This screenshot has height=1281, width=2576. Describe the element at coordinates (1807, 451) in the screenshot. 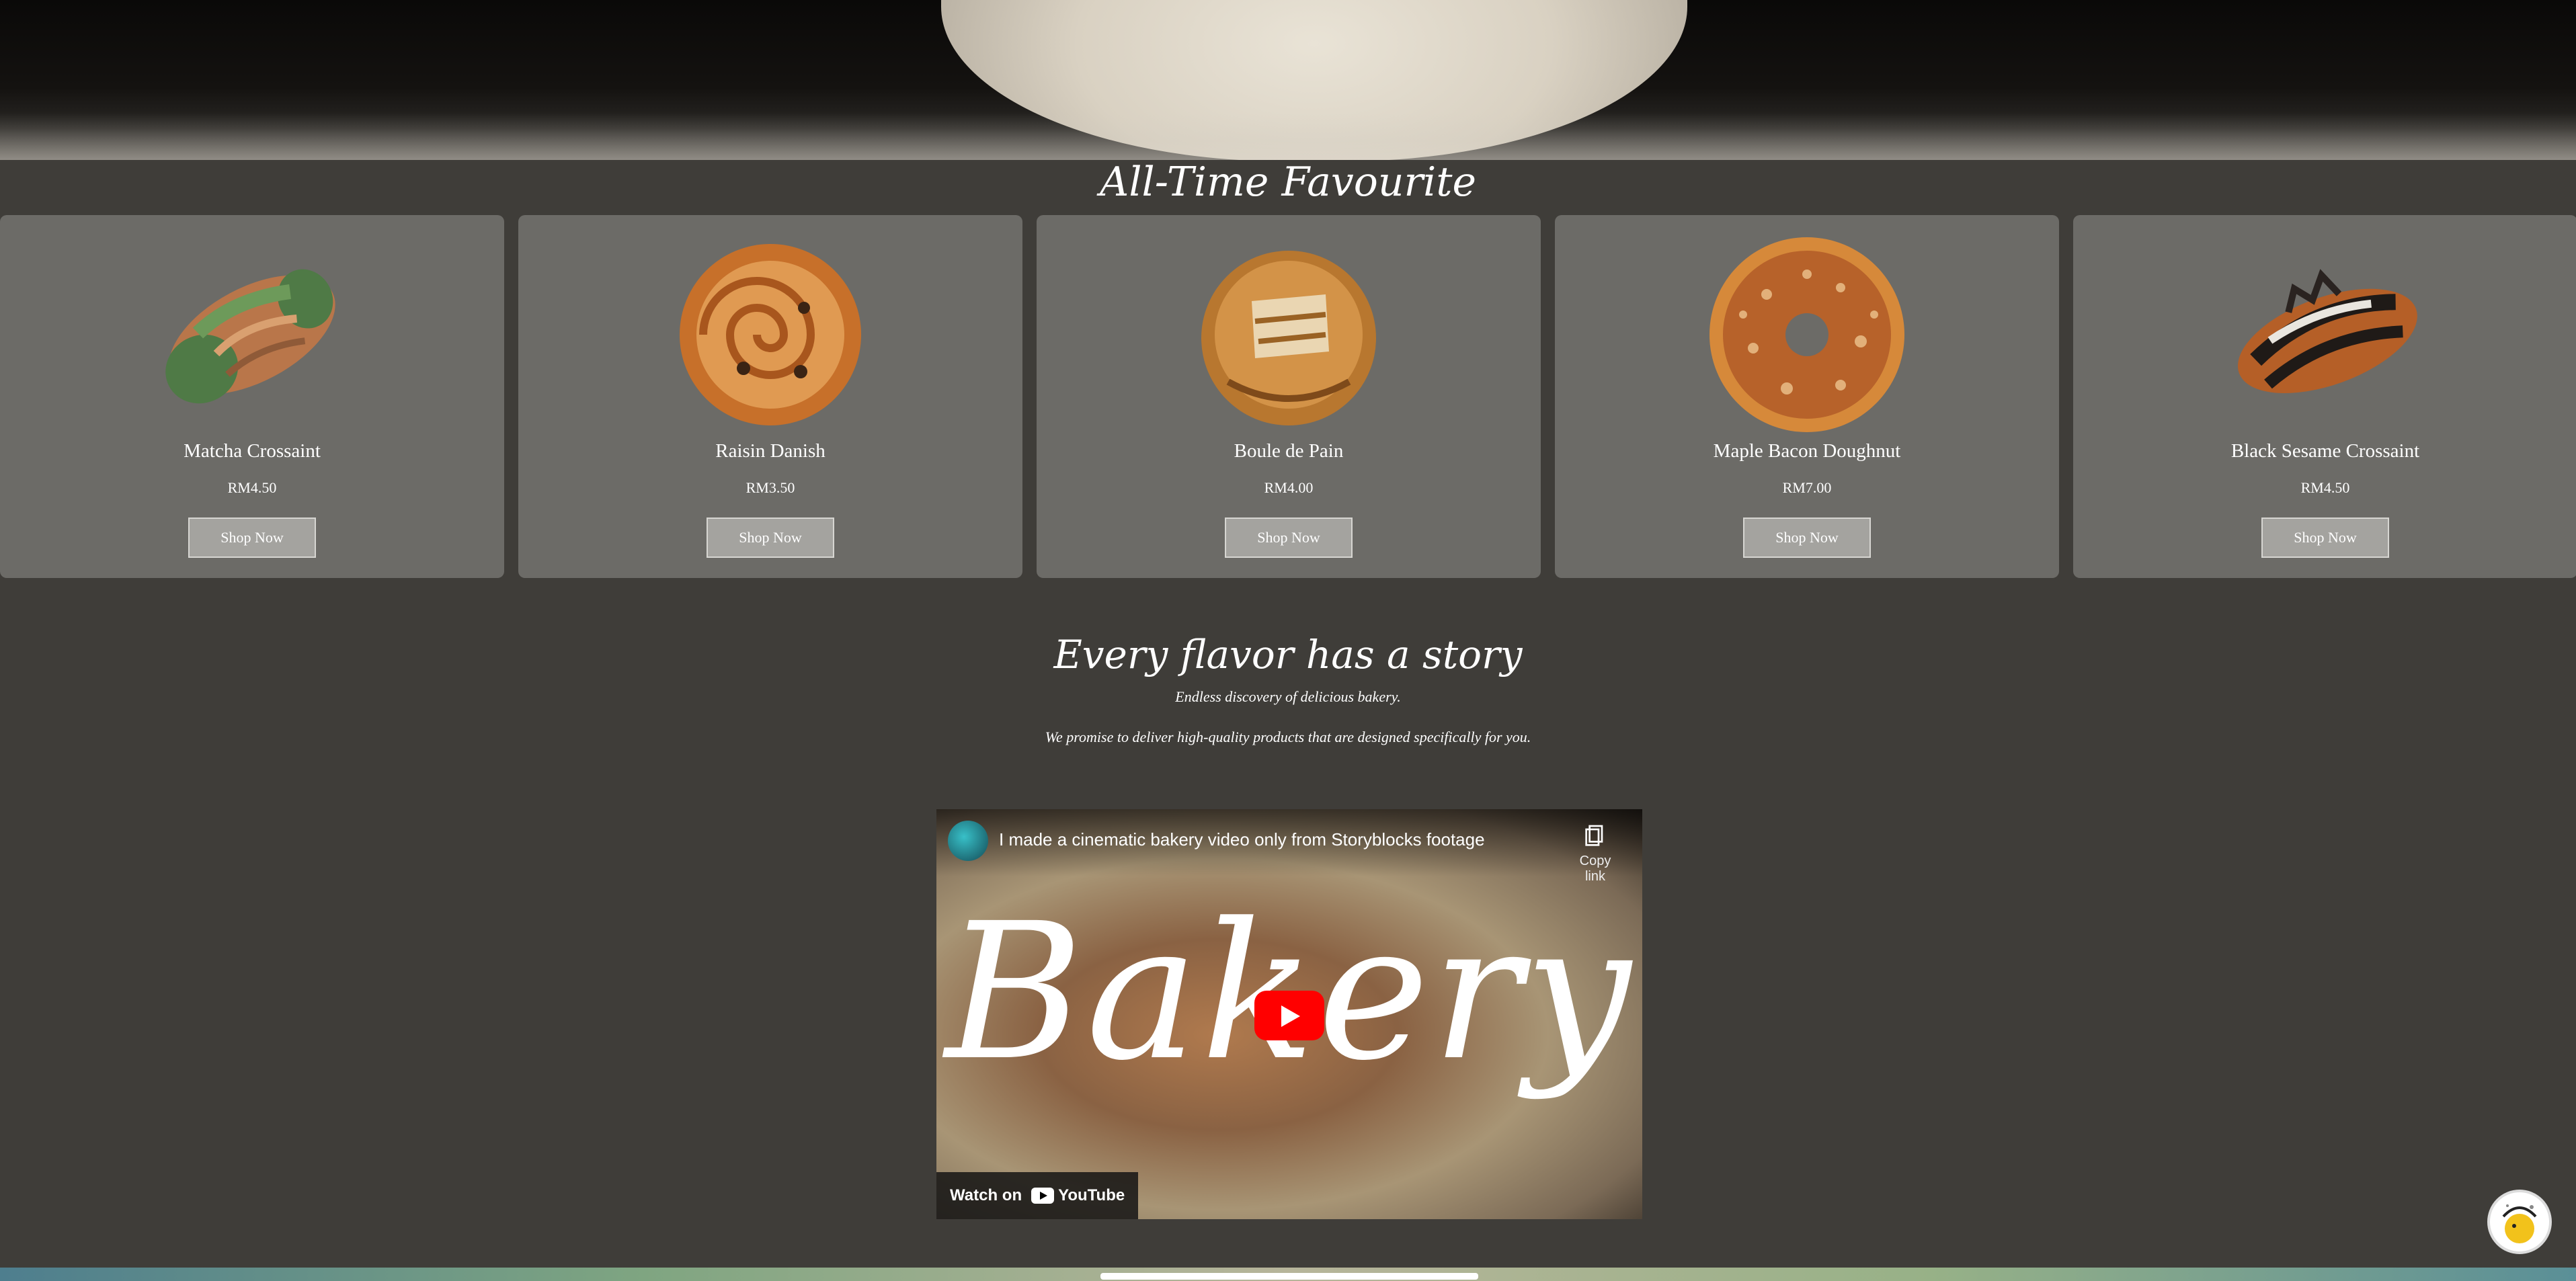

I see `product-name: Maple Bacon Doughnut` at that location.